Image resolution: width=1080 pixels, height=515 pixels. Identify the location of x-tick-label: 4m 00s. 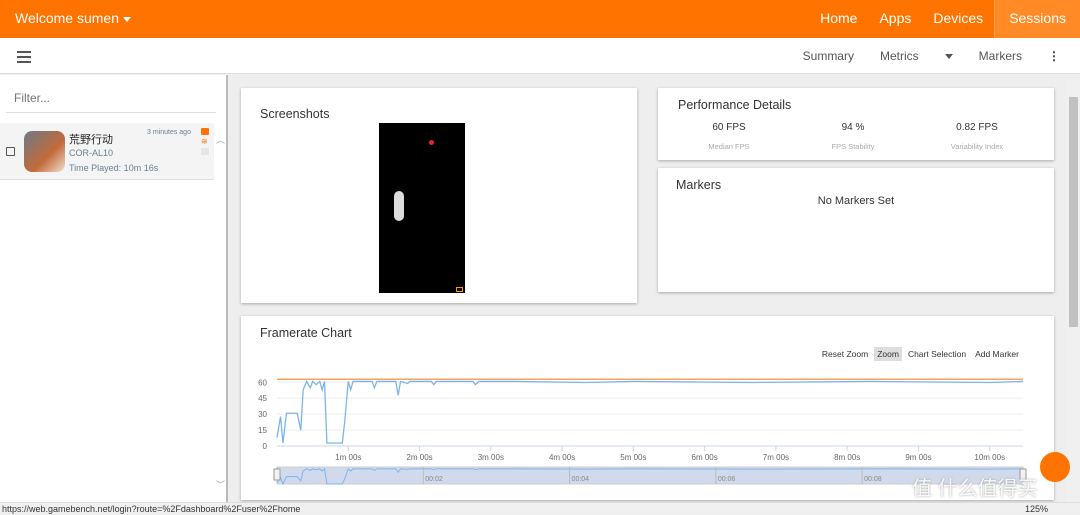
(562, 457).